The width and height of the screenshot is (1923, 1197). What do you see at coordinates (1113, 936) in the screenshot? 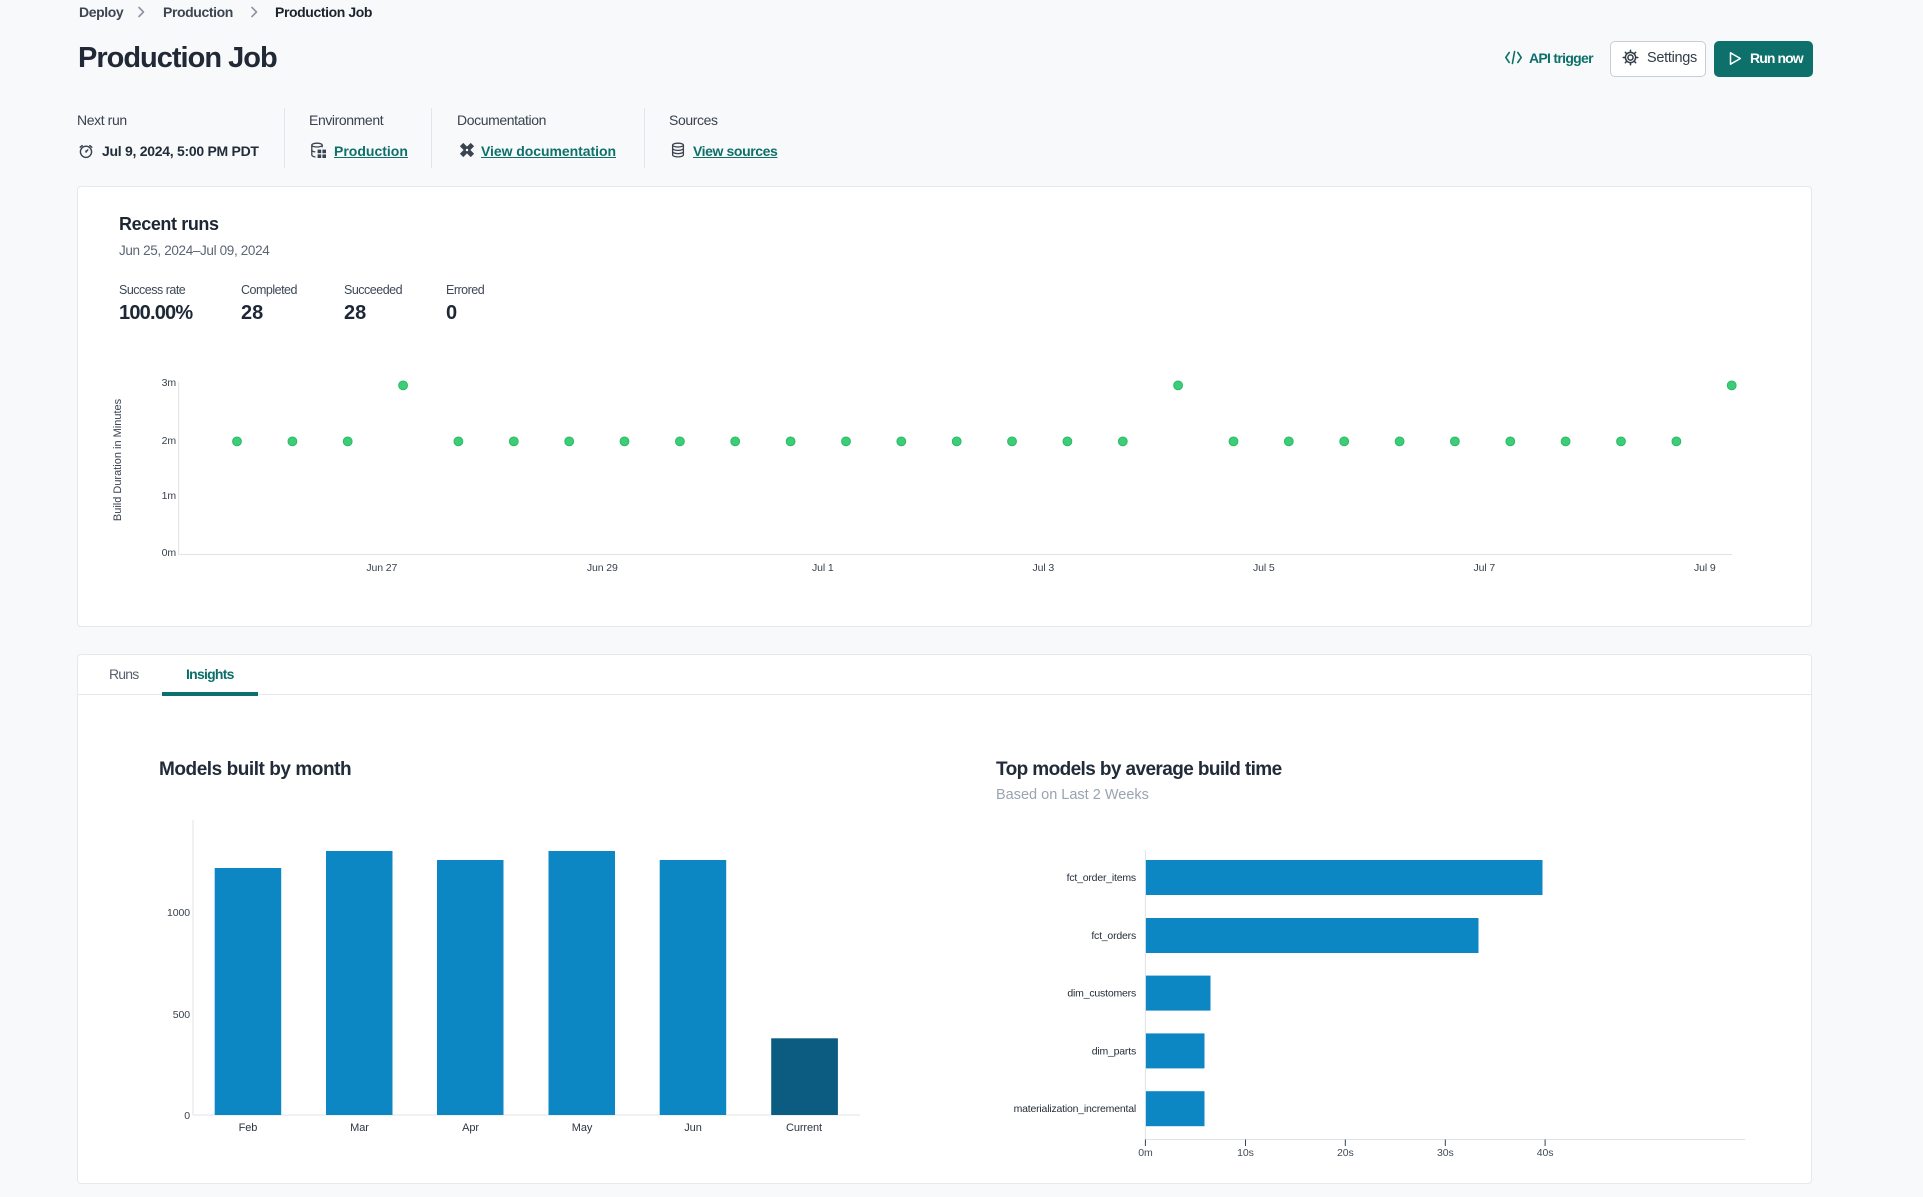
I see `svg-text: fct_orders` at bounding box center [1113, 936].